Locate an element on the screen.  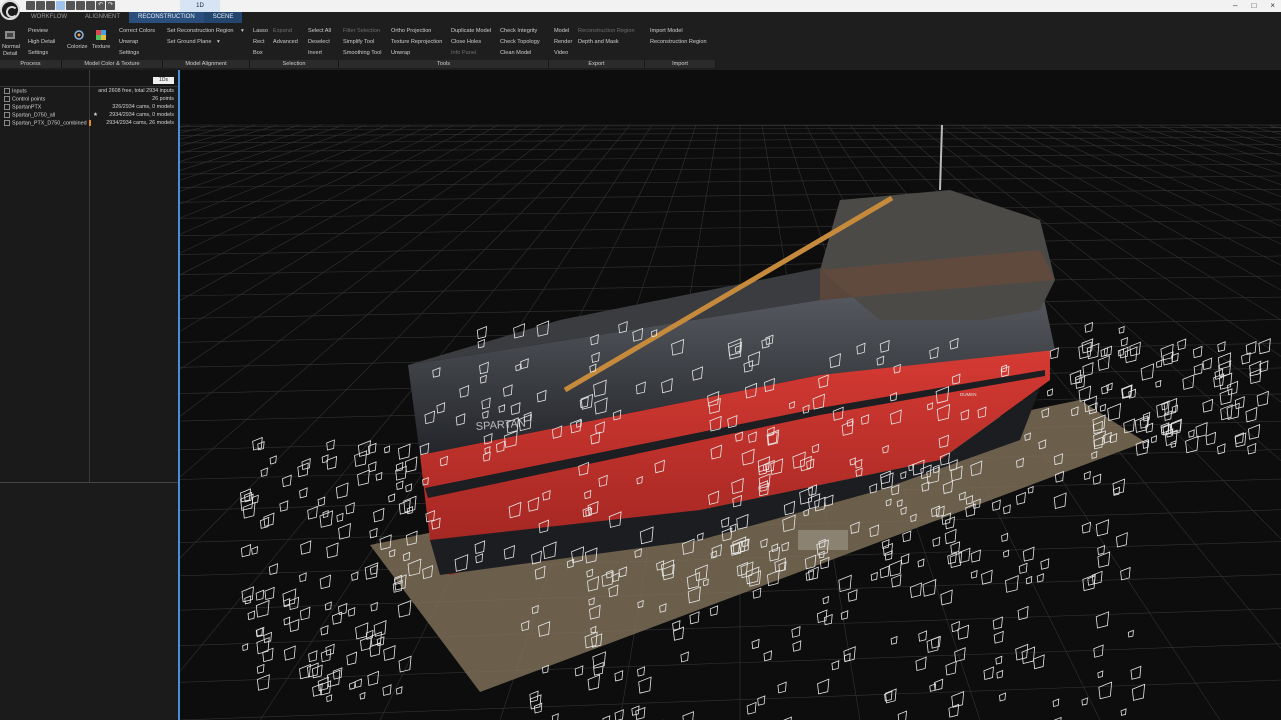
panel-toggle-button: 1Ds is located at coordinates (163, 80).